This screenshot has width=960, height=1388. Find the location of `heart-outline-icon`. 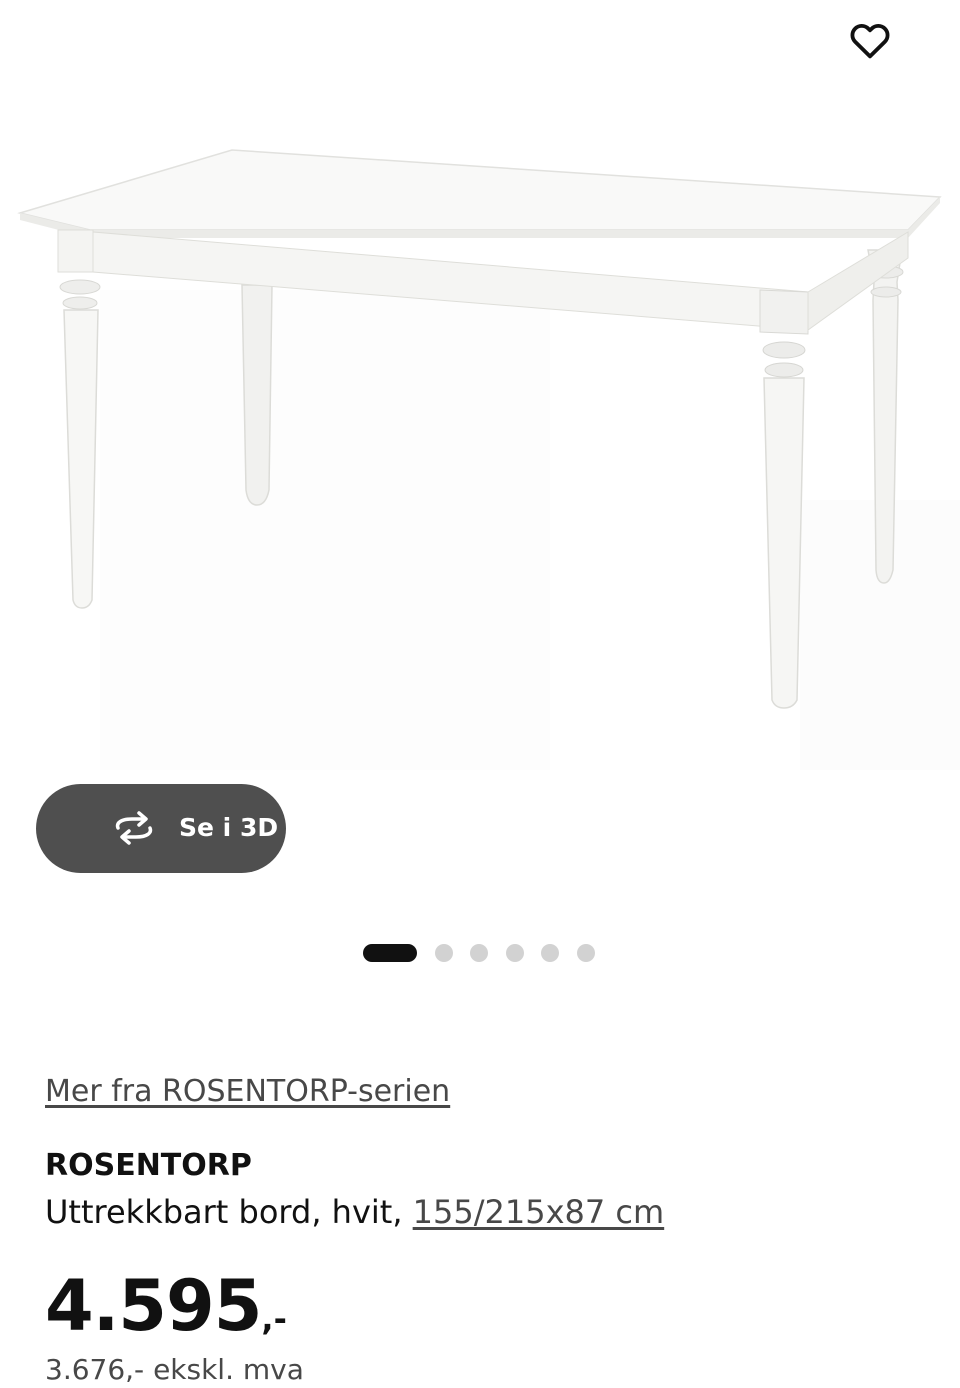

heart-outline-icon is located at coordinates (870, 41).